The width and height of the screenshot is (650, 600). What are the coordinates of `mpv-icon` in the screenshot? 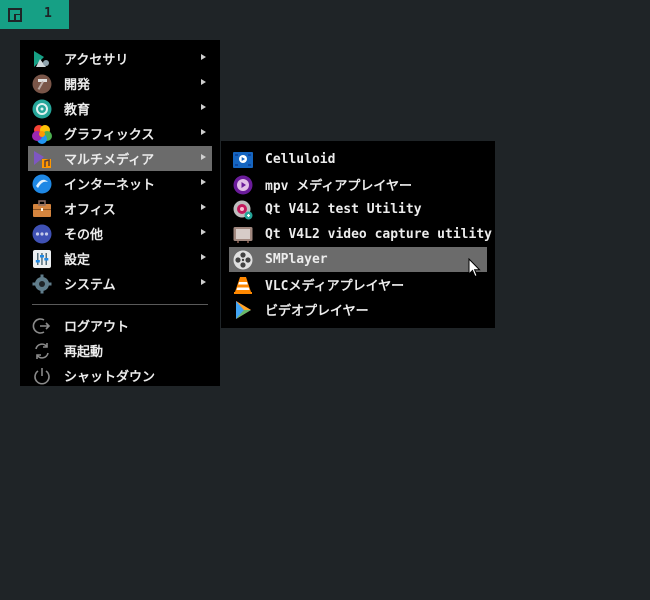 It's located at (243, 184).